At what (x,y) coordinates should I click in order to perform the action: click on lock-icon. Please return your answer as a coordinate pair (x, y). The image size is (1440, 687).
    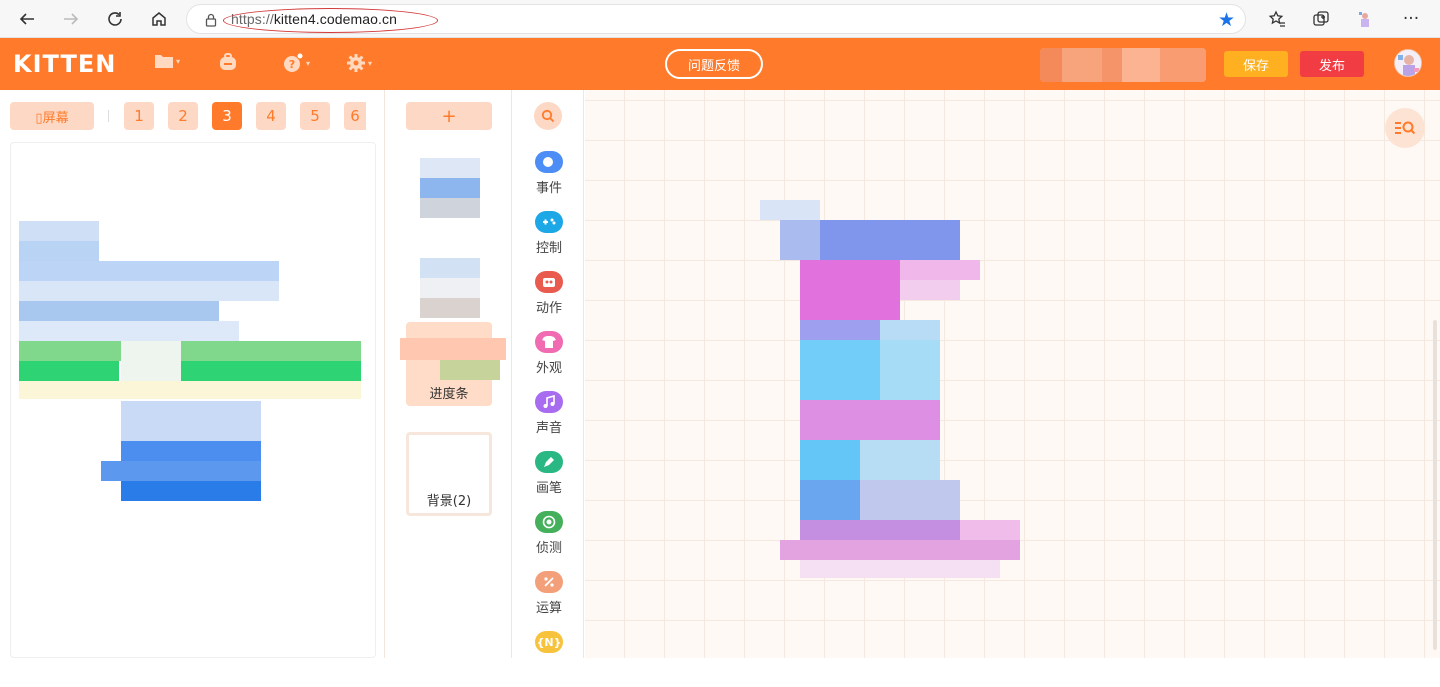
    Looking at the image, I should click on (211, 21).